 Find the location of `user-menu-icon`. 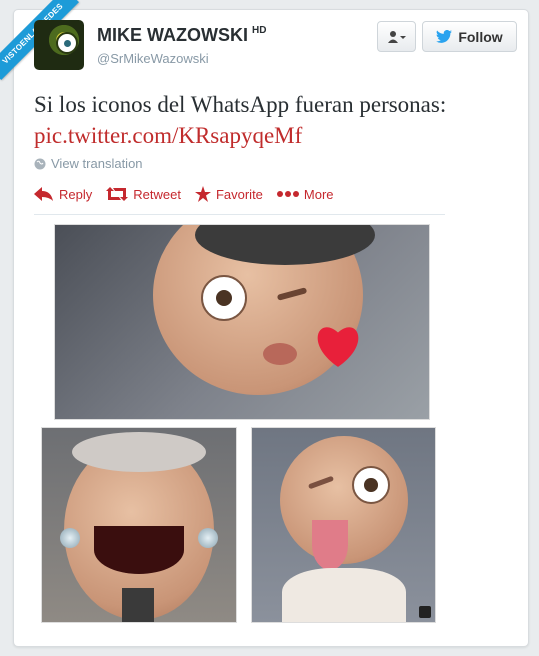

user-menu-icon is located at coordinates (396, 36).